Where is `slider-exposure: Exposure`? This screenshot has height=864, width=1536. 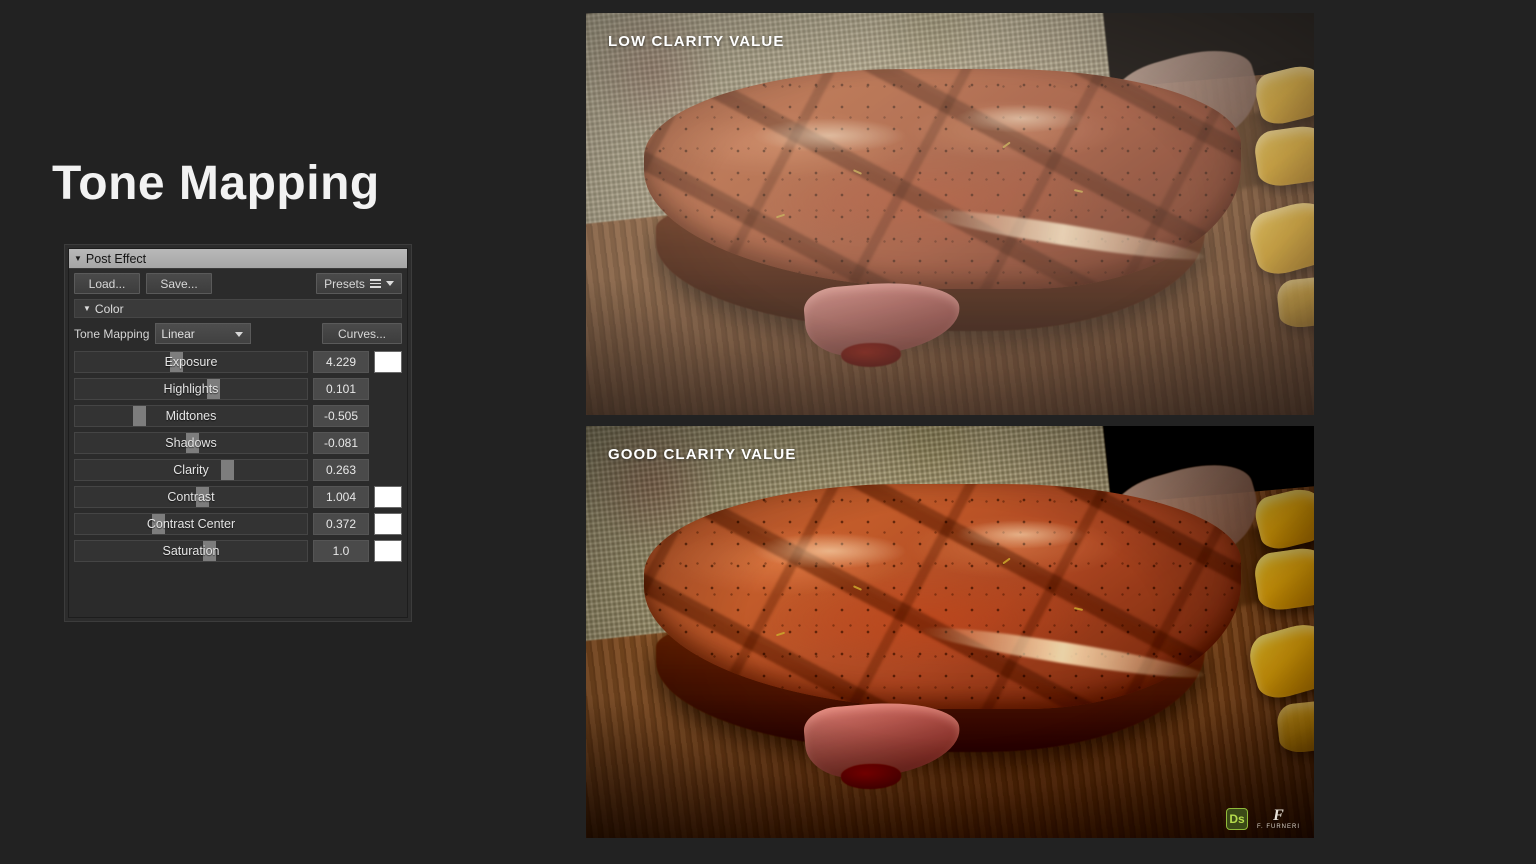
slider-exposure: Exposure is located at coordinates (191, 362).